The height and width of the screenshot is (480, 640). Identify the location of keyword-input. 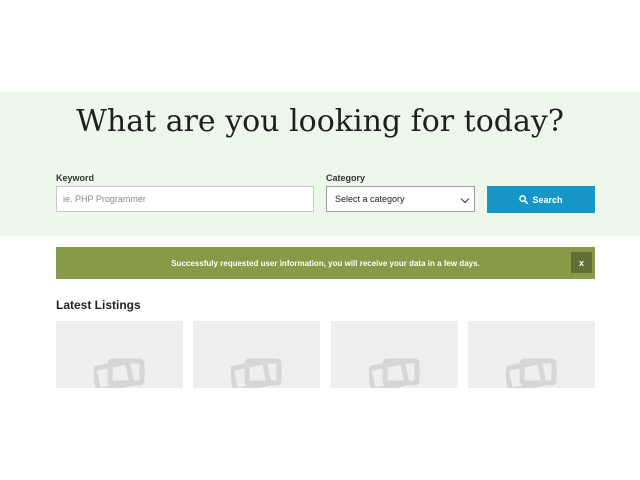
(185, 199).